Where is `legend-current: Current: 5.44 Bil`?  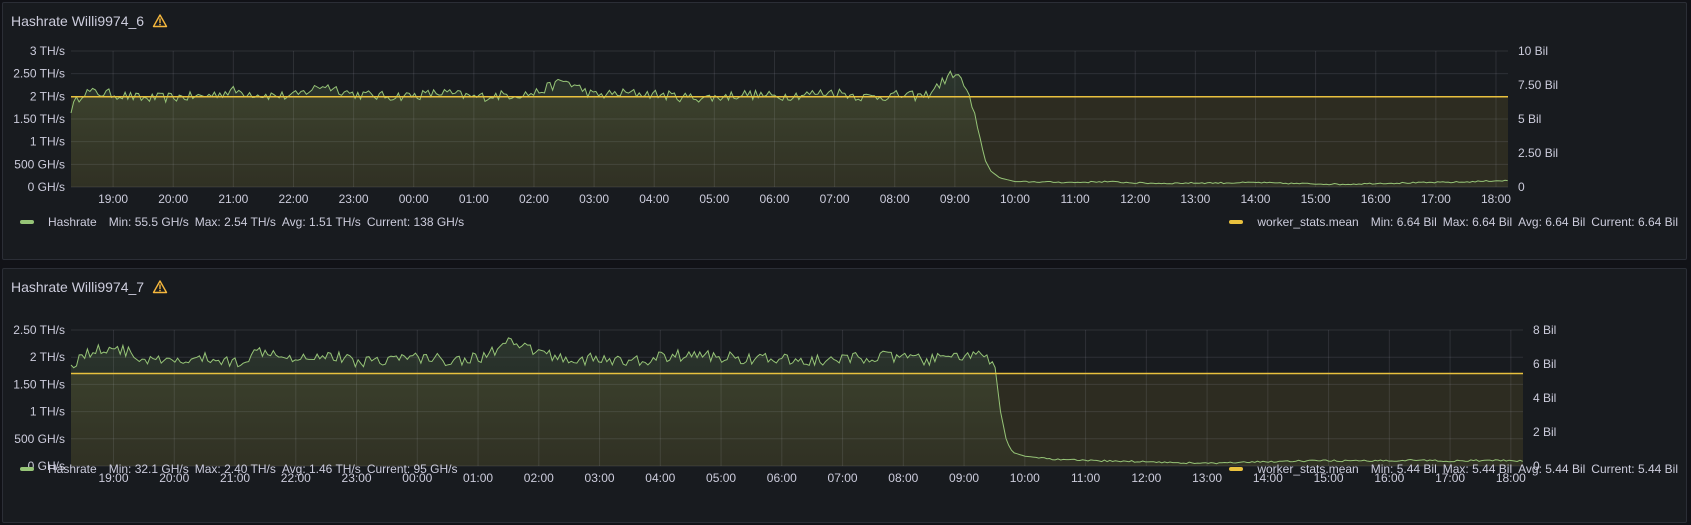 legend-current: Current: 5.44 Bil is located at coordinates (1634, 469).